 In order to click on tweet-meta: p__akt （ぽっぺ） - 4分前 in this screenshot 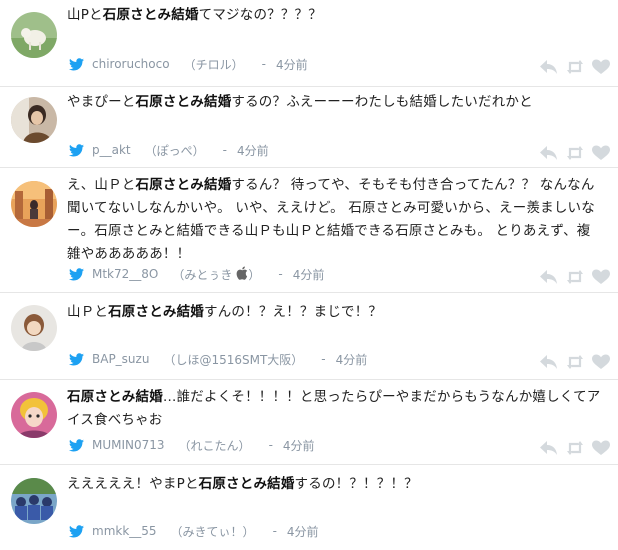, I will do `click(168, 150)`.